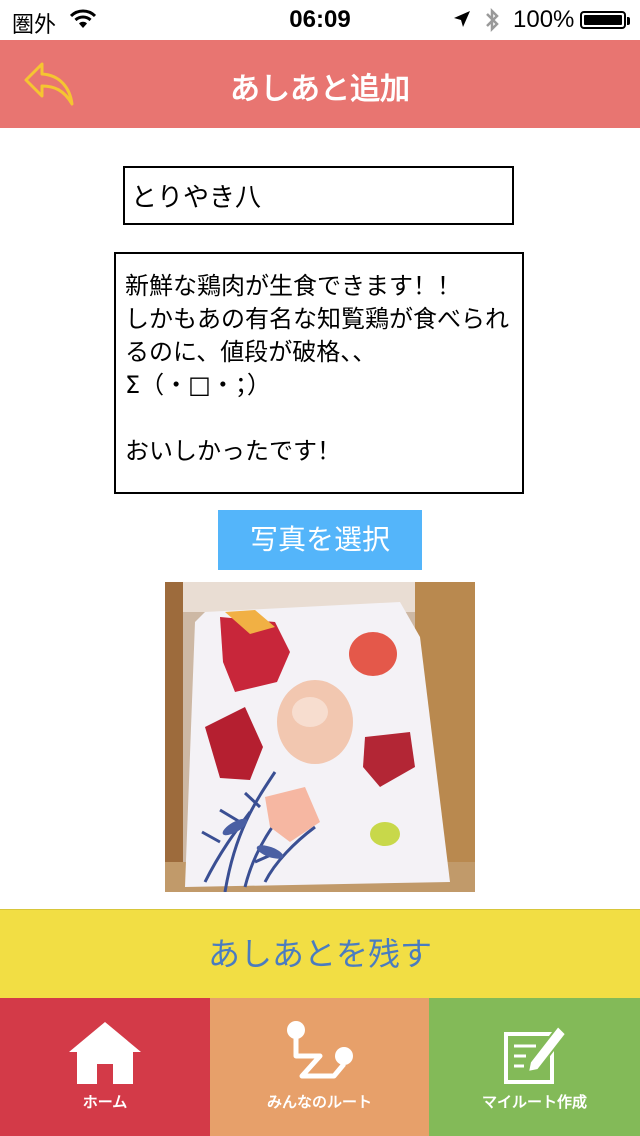 The image size is (640, 1136). Describe the element at coordinates (462, 21) in the screenshot. I see `location-arrow-icon` at that location.